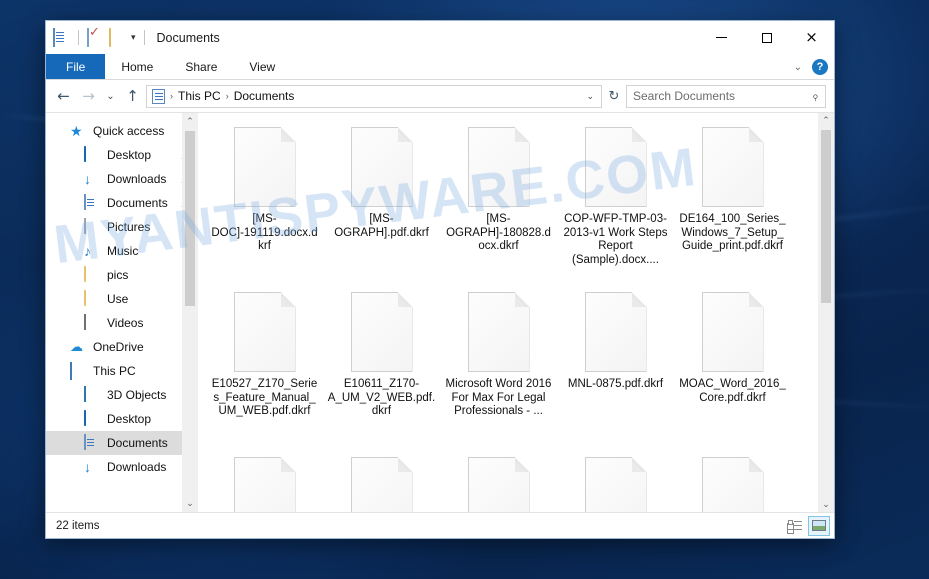 The width and height of the screenshot is (929, 579). What do you see at coordinates (591, 96) in the screenshot?
I see `address-dropdown-icon: ⌄` at bounding box center [591, 96].